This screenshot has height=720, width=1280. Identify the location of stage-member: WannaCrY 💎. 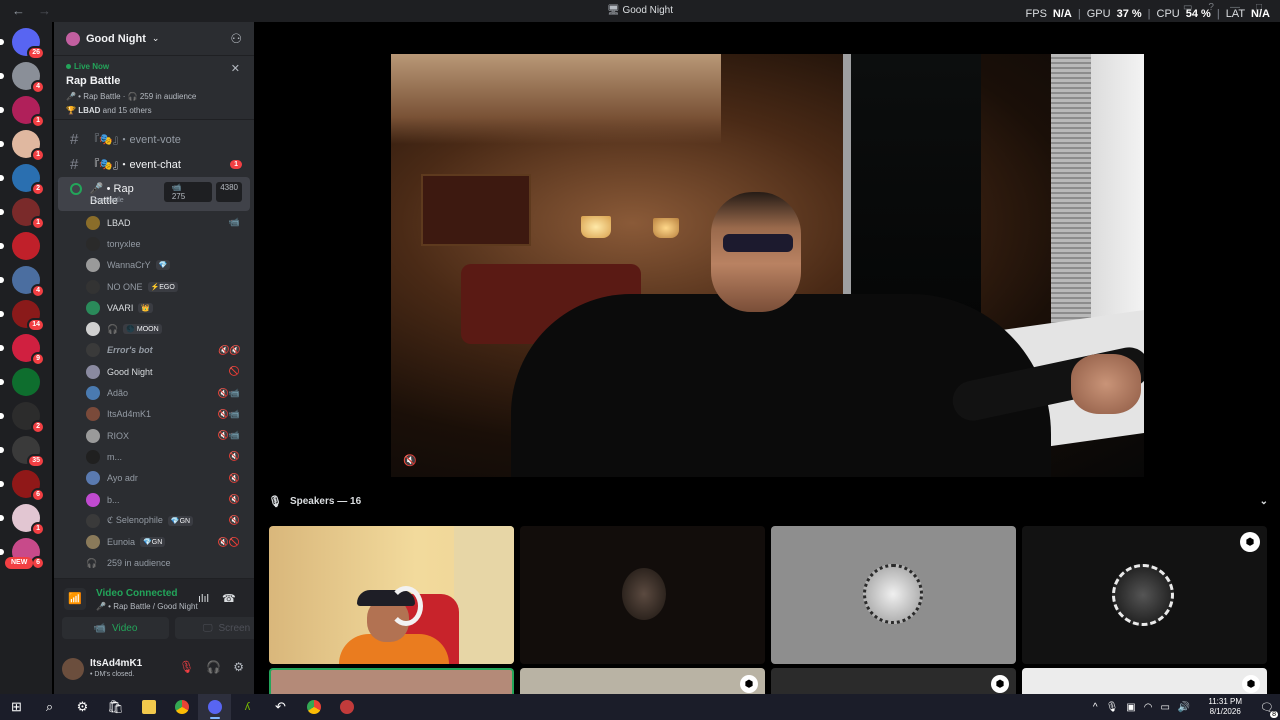
(166, 265).